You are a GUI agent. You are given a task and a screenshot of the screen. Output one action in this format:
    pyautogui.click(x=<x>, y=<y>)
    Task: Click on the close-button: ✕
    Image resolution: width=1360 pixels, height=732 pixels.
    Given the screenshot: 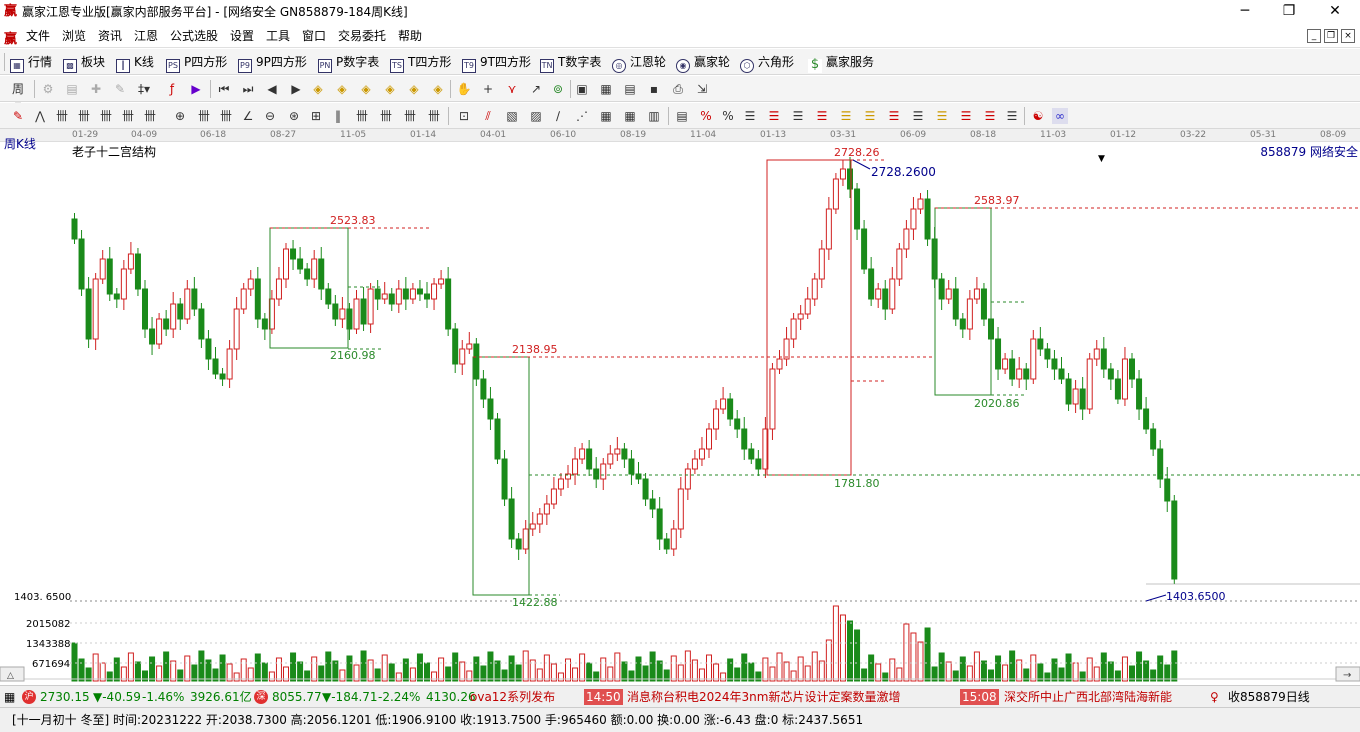 What is the action you would take?
    pyautogui.click(x=1335, y=12)
    